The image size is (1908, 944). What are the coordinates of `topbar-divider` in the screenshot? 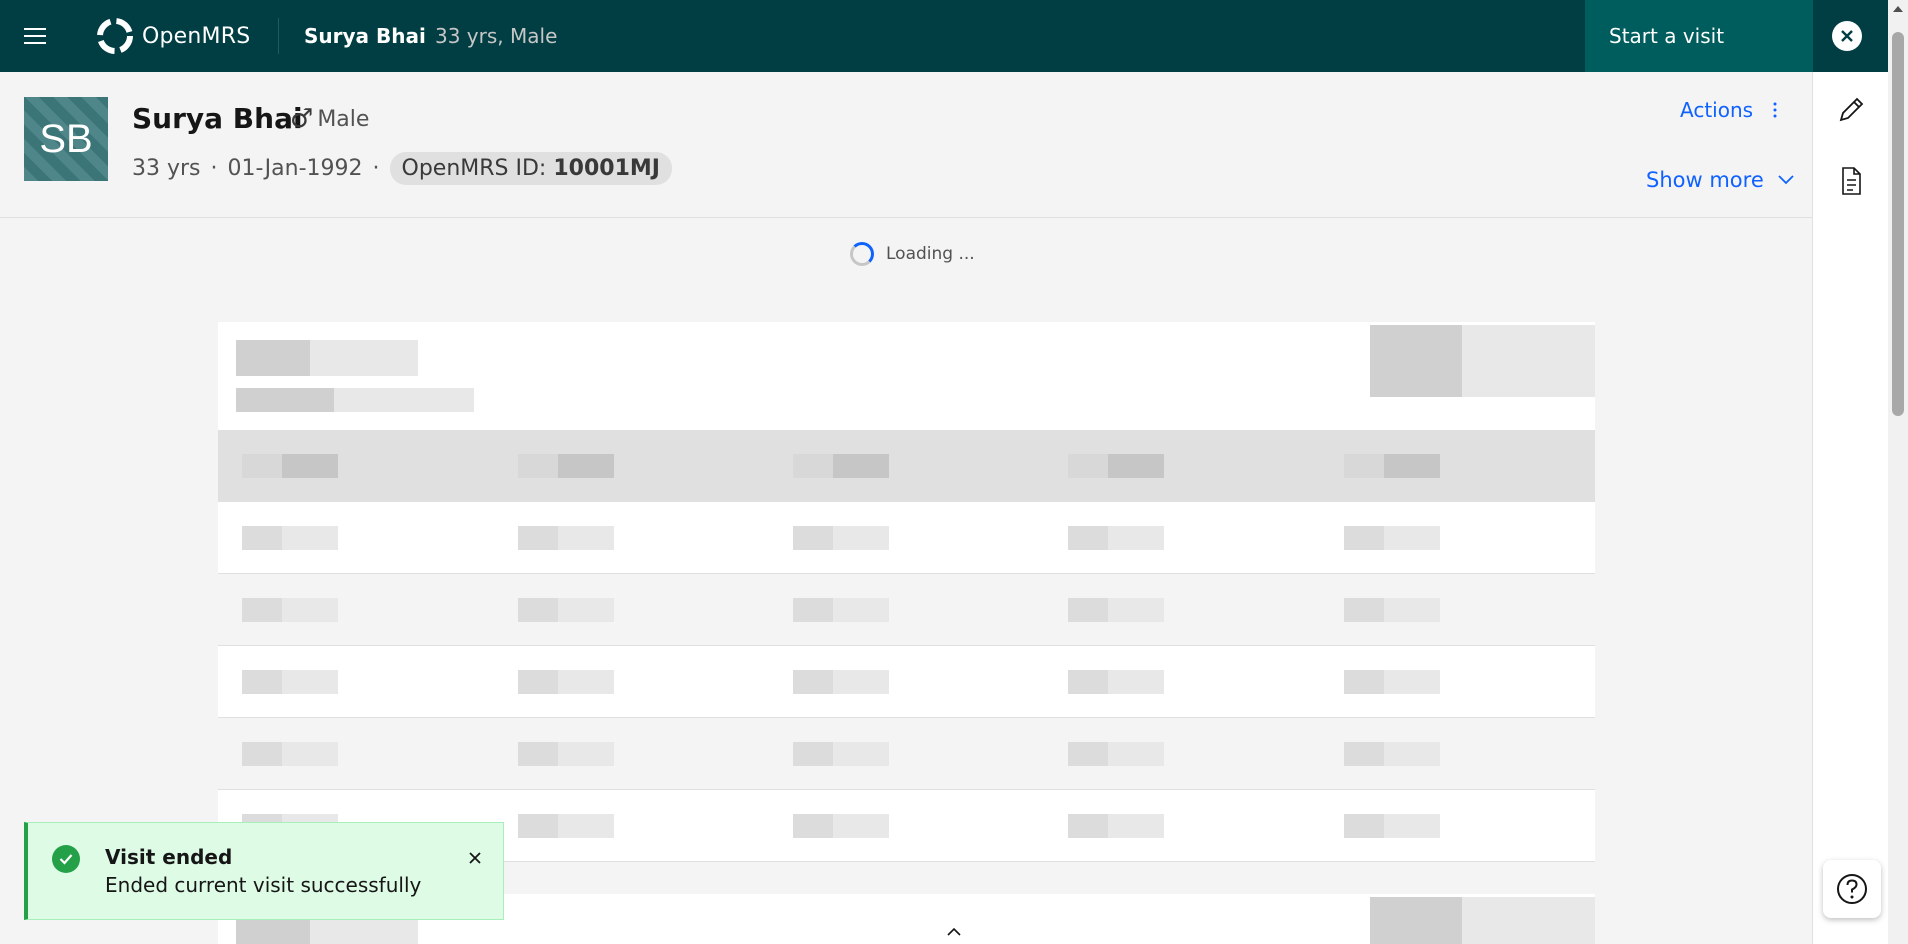 It's located at (278, 36).